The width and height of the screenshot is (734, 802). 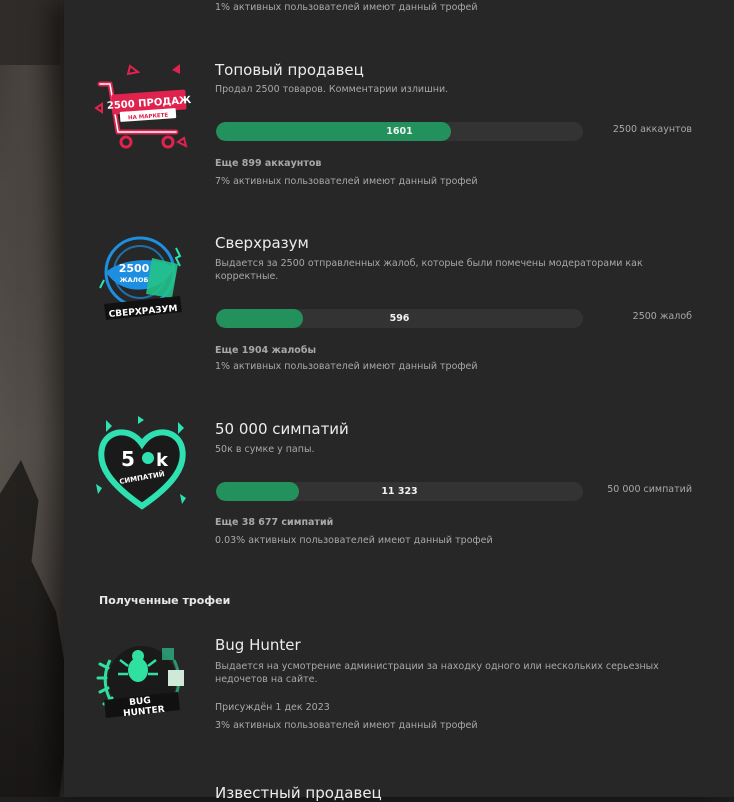 What do you see at coordinates (140, 682) in the screenshot?
I see `bug-icon: BUG HUNTER` at bounding box center [140, 682].